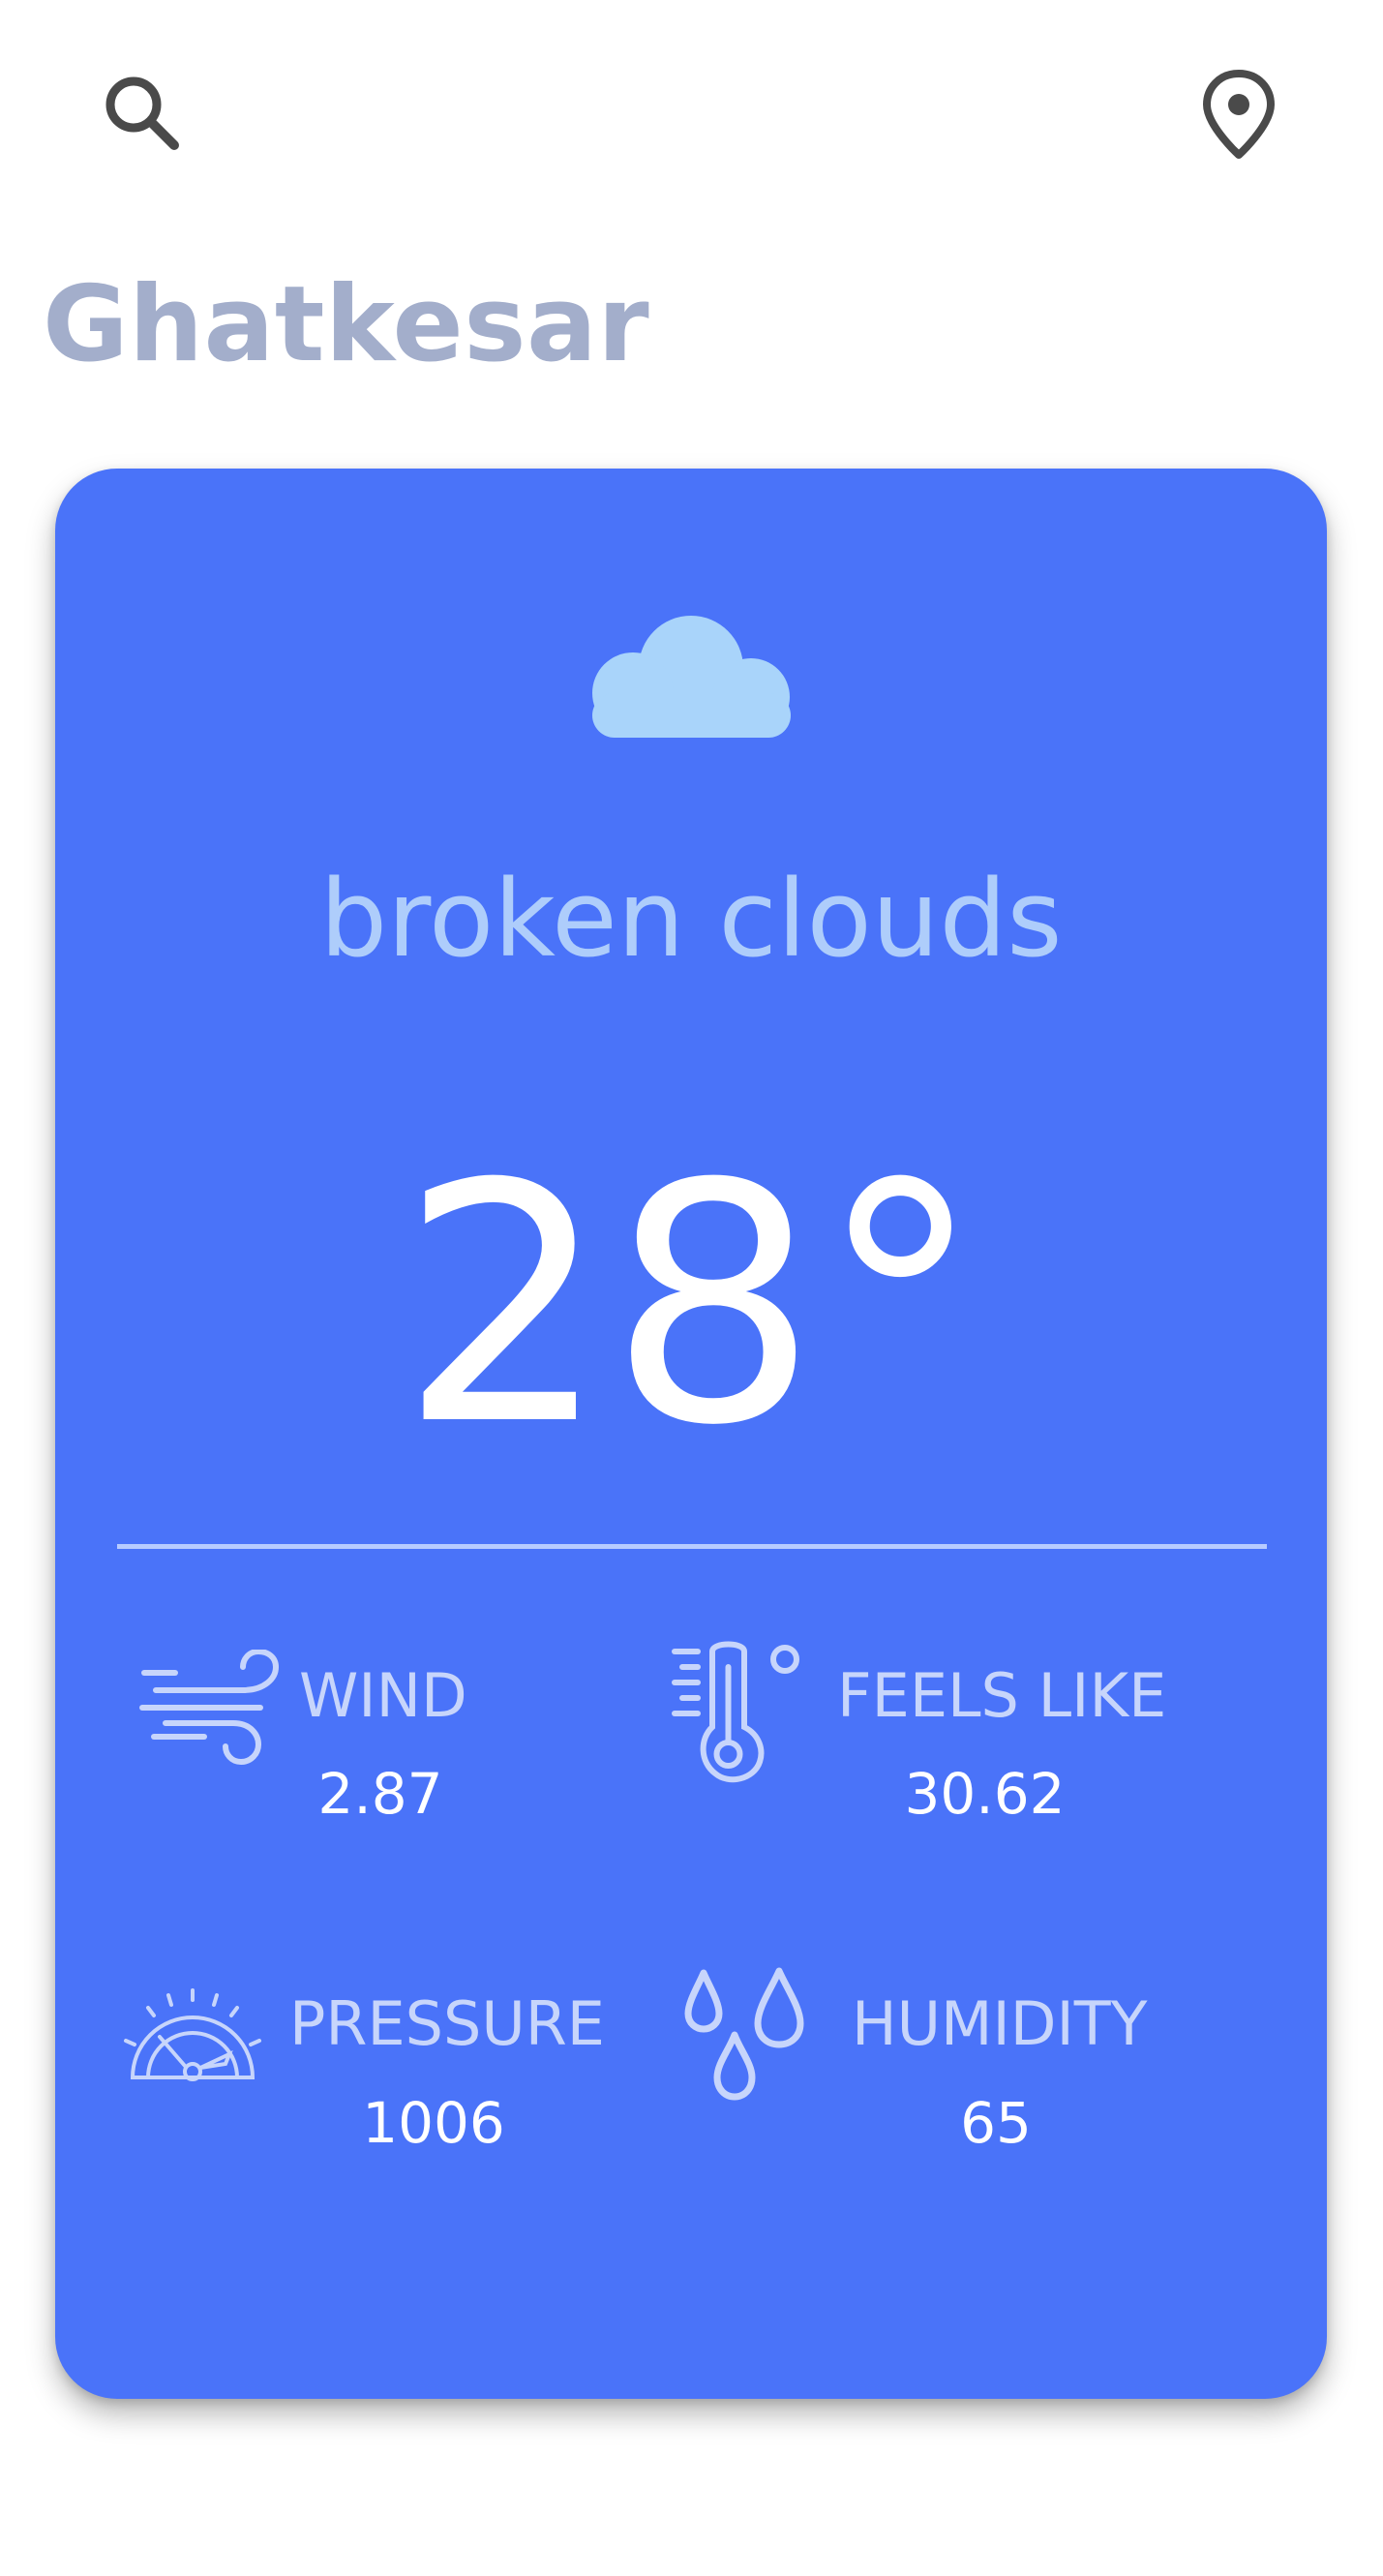 This screenshot has height=2576, width=1383. What do you see at coordinates (140, 111) in the screenshot?
I see `search-icon` at bounding box center [140, 111].